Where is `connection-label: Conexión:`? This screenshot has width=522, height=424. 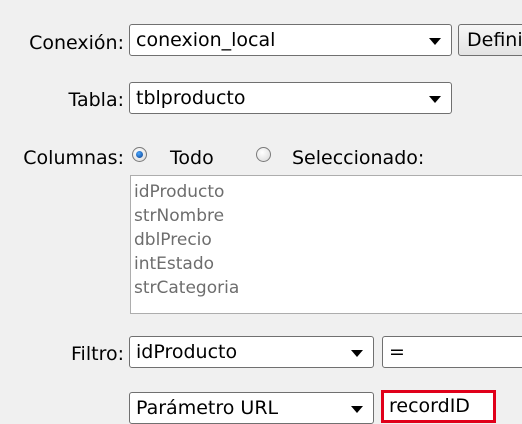
connection-label: Conexión: is located at coordinates (76, 43).